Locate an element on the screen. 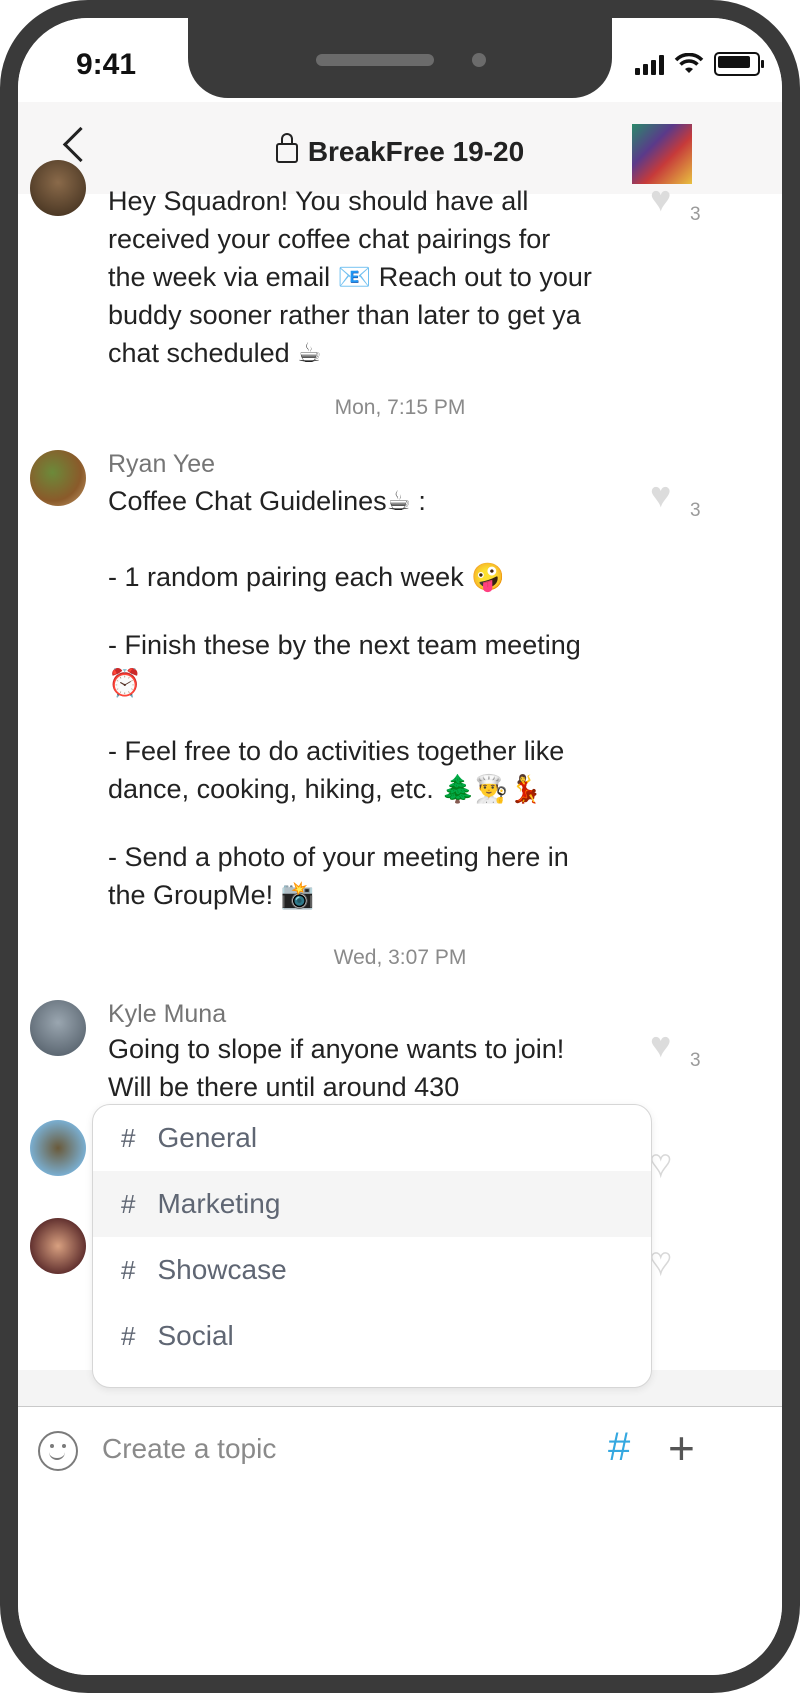 This screenshot has width=800, height=1693. lock-icon is located at coordinates (286, 148).